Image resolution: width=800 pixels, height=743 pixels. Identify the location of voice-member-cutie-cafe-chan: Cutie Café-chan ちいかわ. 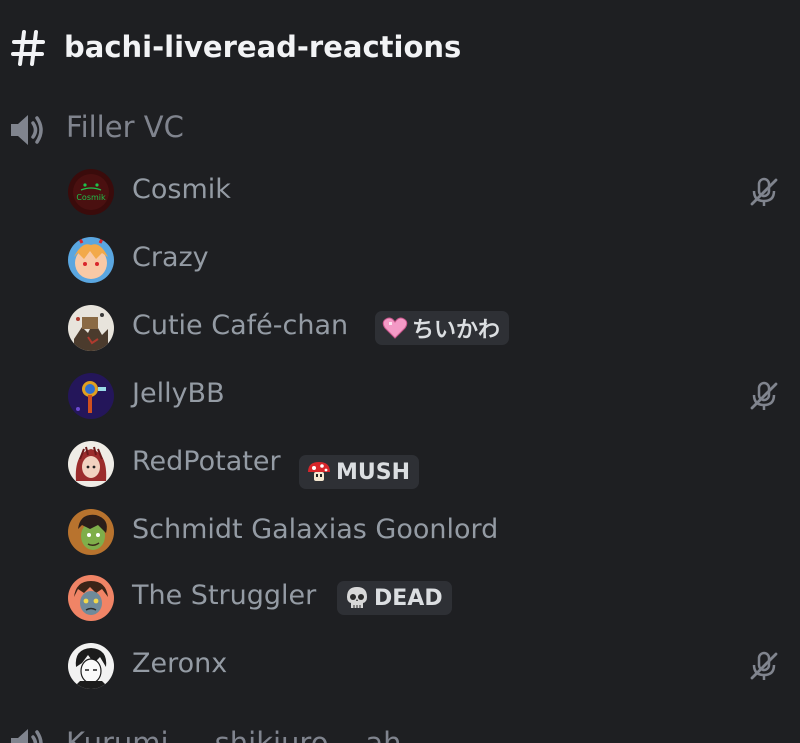
(400, 328).